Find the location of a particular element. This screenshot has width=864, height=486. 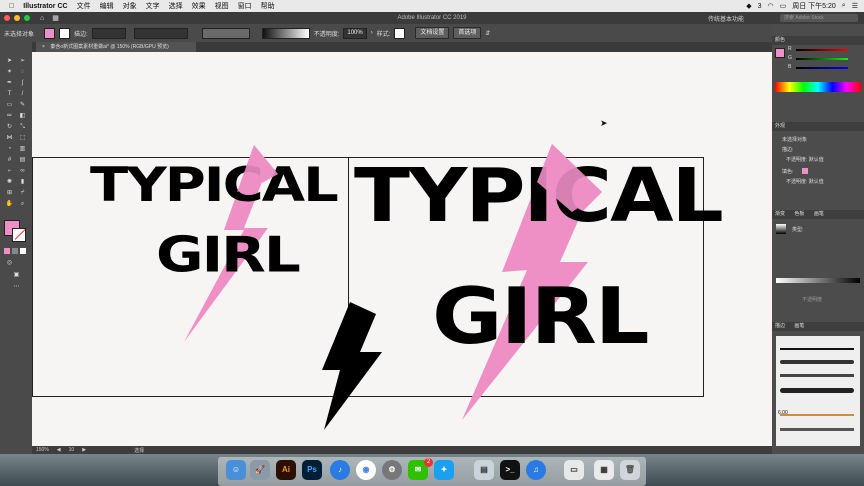

stroke-color-box is located at coordinates (19, 235).